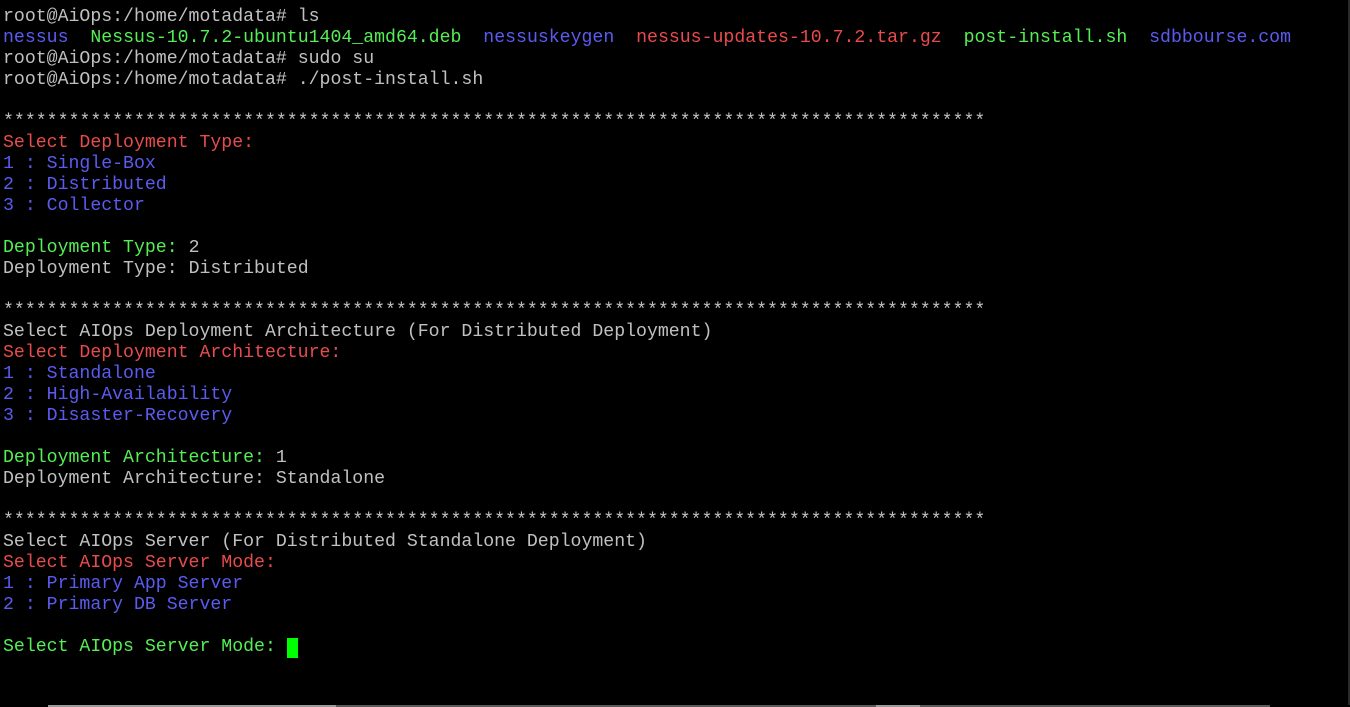 The height and width of the screenshot is (707, 1350). I want to click on server-mode-input: Select AIOps Server Mode:, so click(675, 647).